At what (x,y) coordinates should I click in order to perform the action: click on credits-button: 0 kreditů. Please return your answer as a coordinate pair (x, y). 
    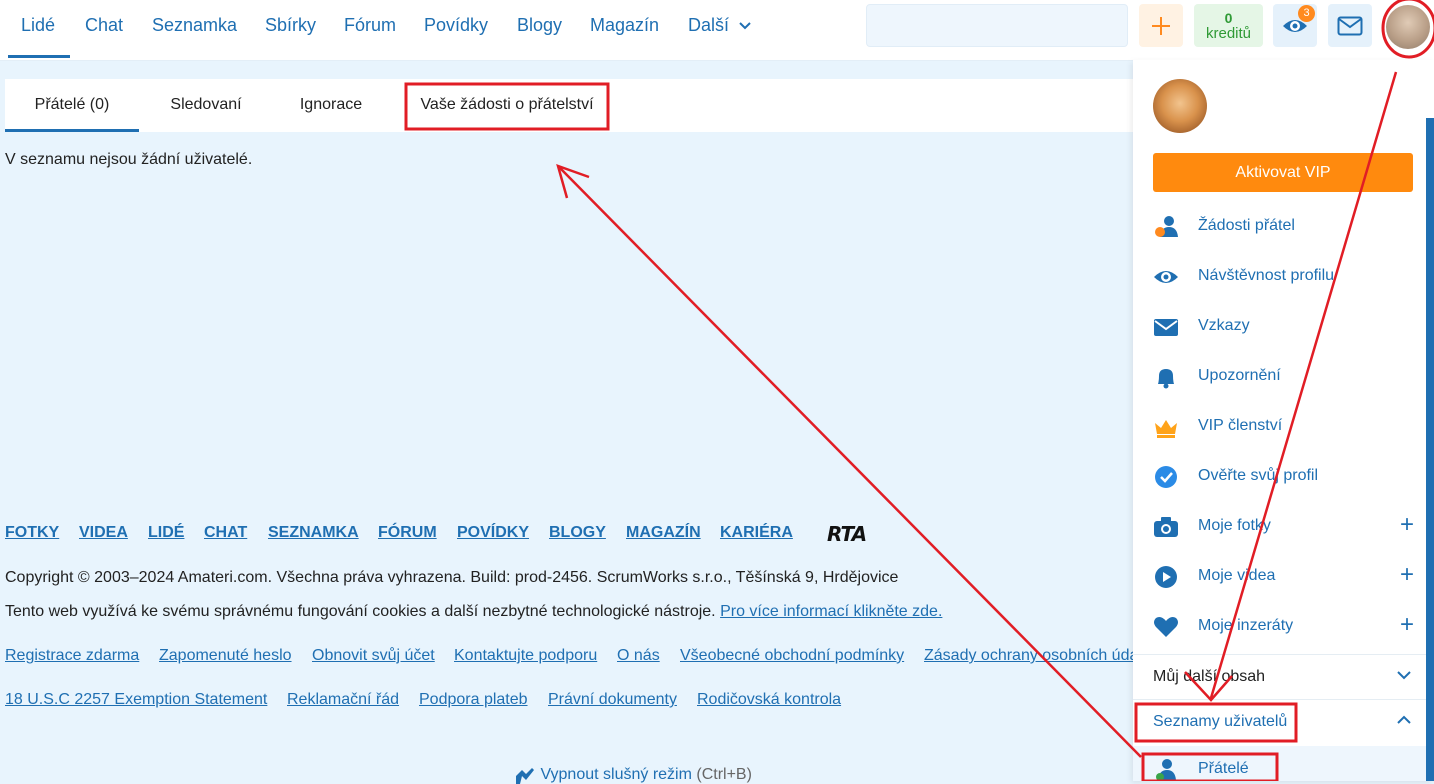
    Looking at the image, I should click on (1228, 25).